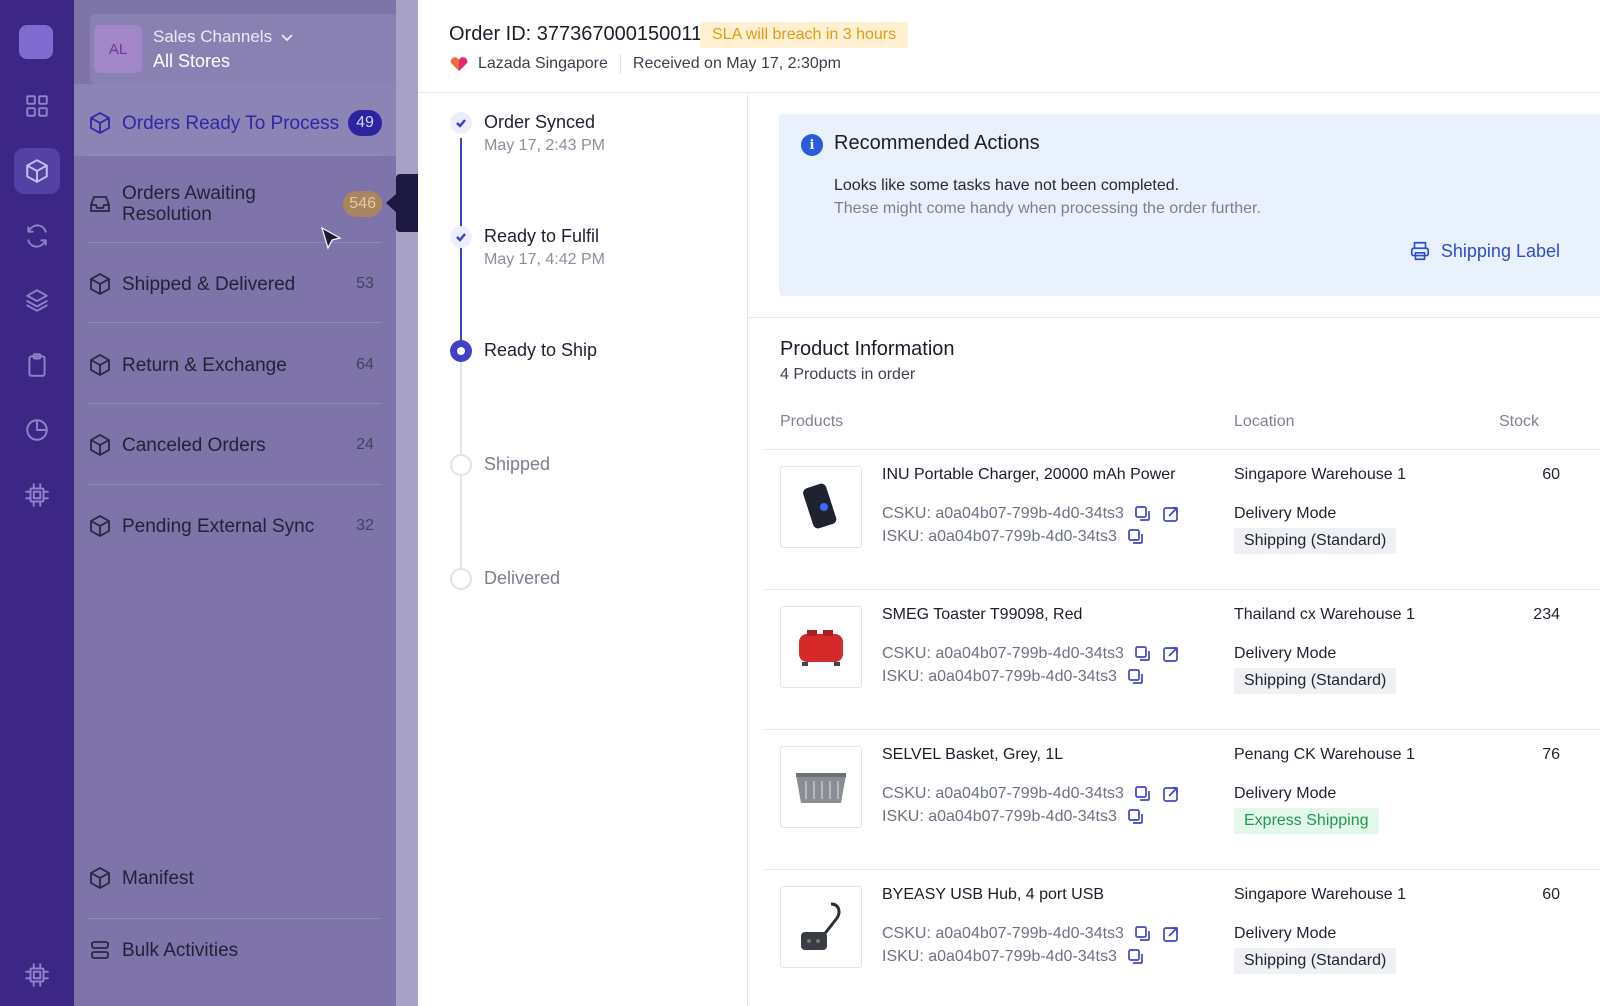 This screenshot has height=1006, width=1600. I want to click on sync-icon, so click(37, 236).